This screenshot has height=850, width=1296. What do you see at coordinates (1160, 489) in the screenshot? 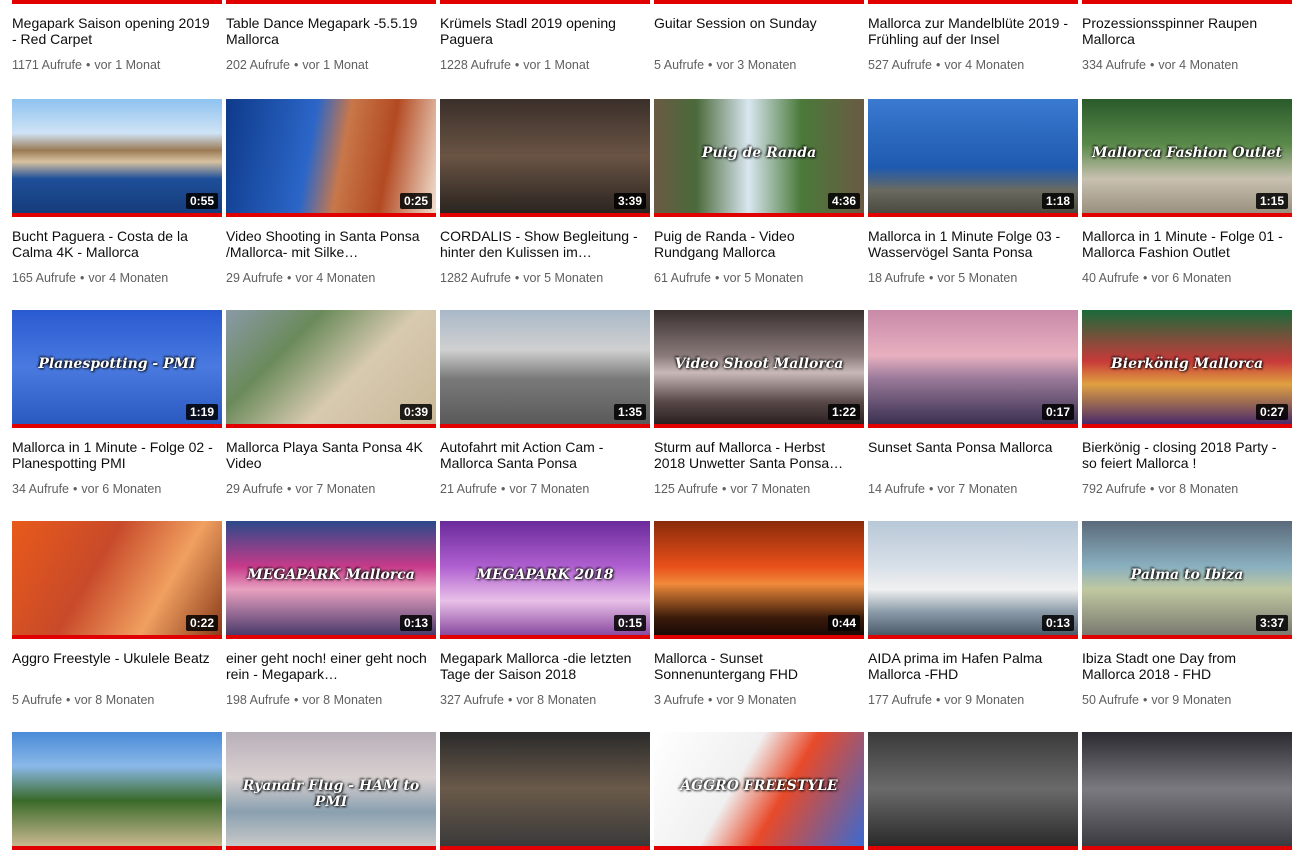
I see `video-meta: 792 Aufrufe • vor 8 Monaten` at bounding box center [1160, 489].